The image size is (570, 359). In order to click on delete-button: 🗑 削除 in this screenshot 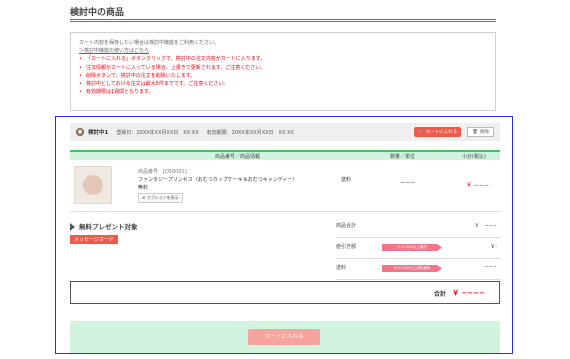, I will do `click(480, 132)`.